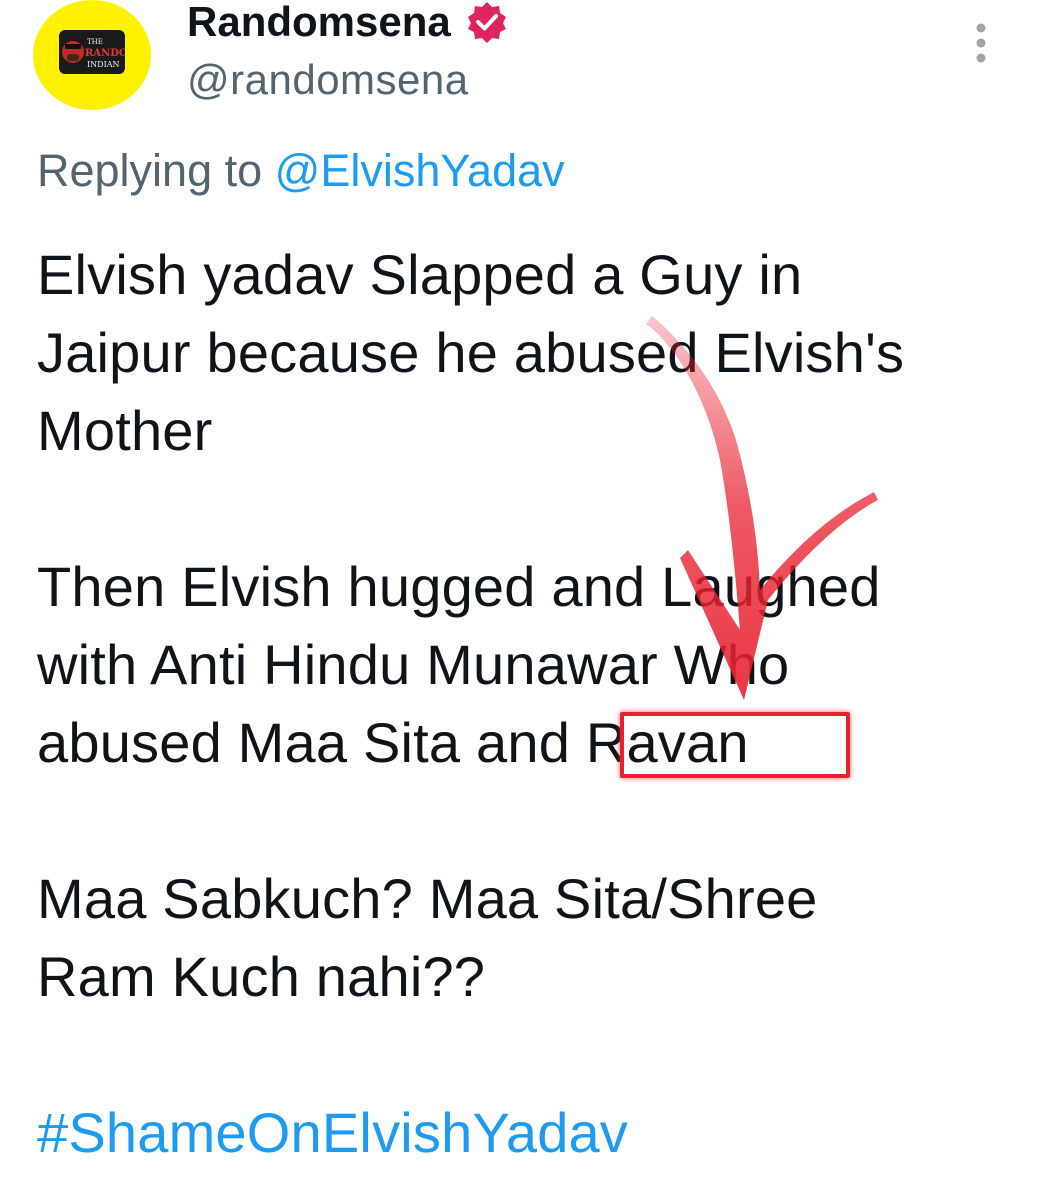 The height and width of the screenshot is (1200, 1039). What do you see at coordinates (328, 80) in the screenshot?
I see `author-handle: @randomsena` at bounding box center [328, 80].